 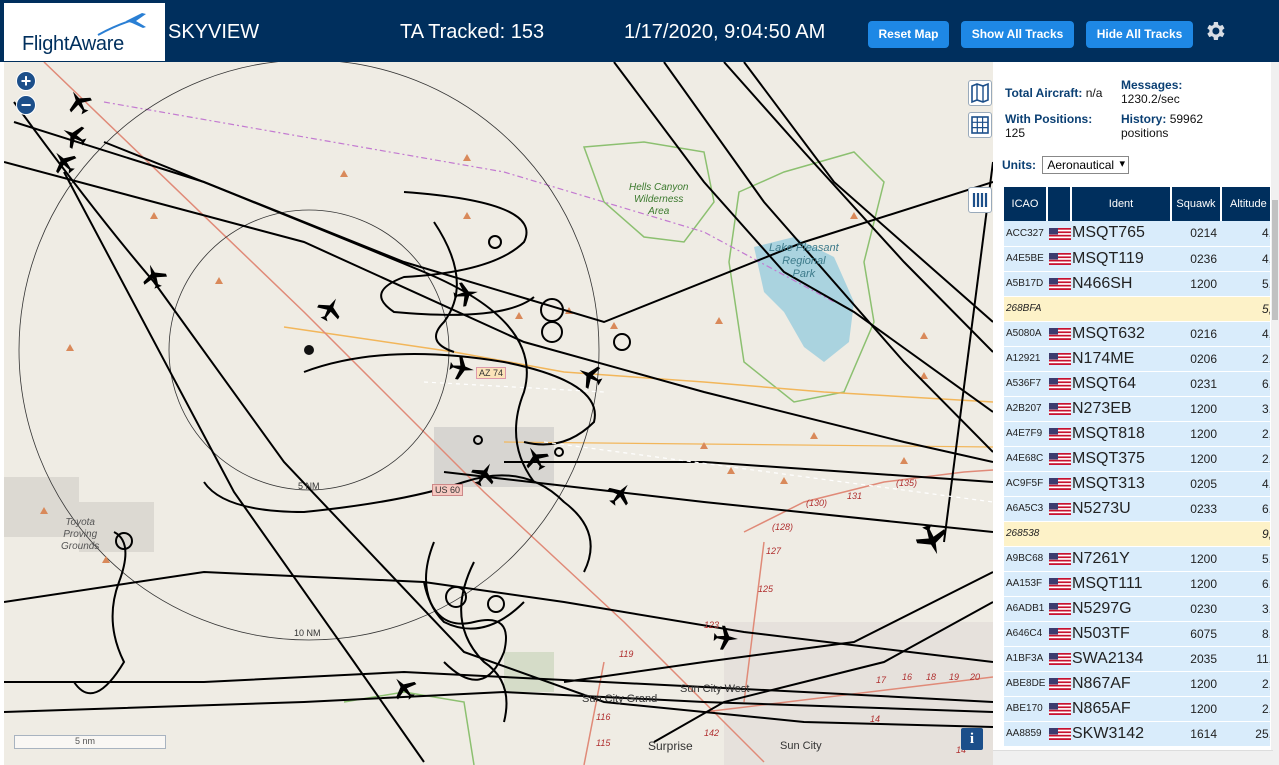 What do you see at coordinates (1139, 34) in the screenshot?
I see `hide-all-tracks-button: Hide All Tracks` at bounding box center [1139, 34].